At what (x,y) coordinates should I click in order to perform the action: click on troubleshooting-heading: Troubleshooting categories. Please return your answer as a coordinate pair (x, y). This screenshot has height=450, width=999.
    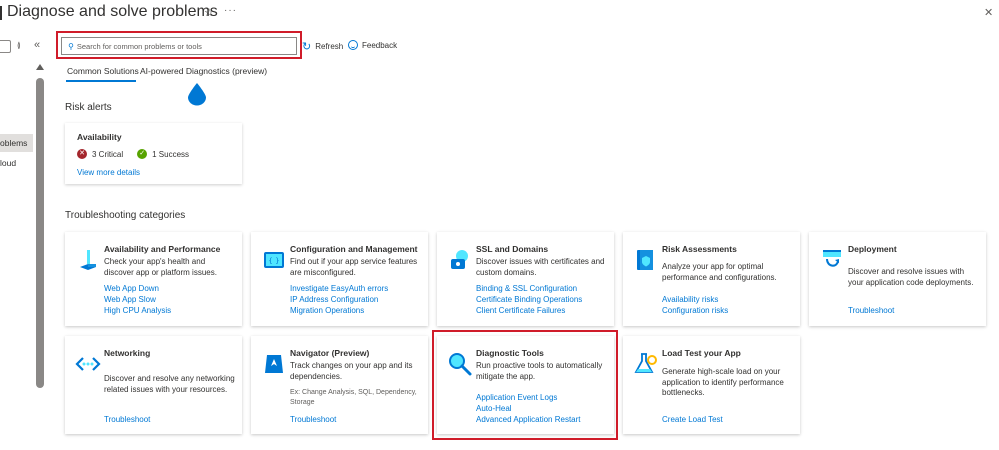
    Looking at the image, I should click on (125, 215).